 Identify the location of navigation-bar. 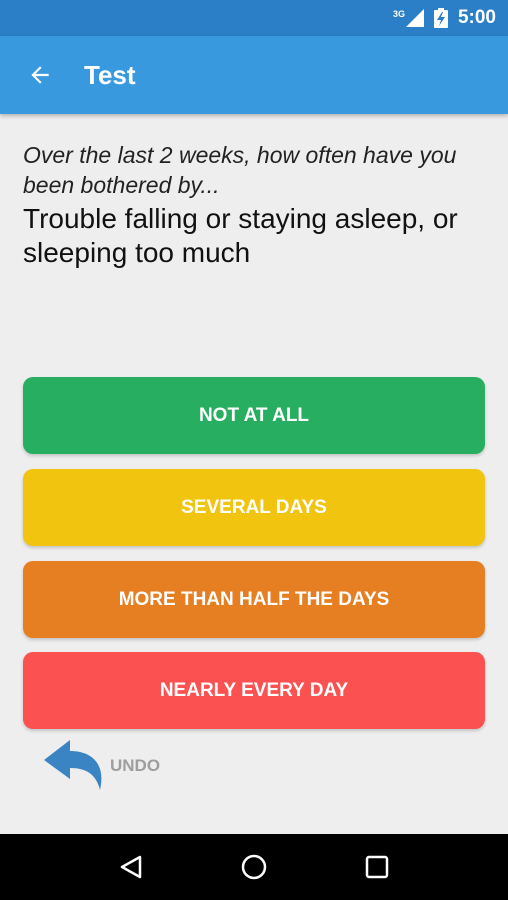
(254, 867).